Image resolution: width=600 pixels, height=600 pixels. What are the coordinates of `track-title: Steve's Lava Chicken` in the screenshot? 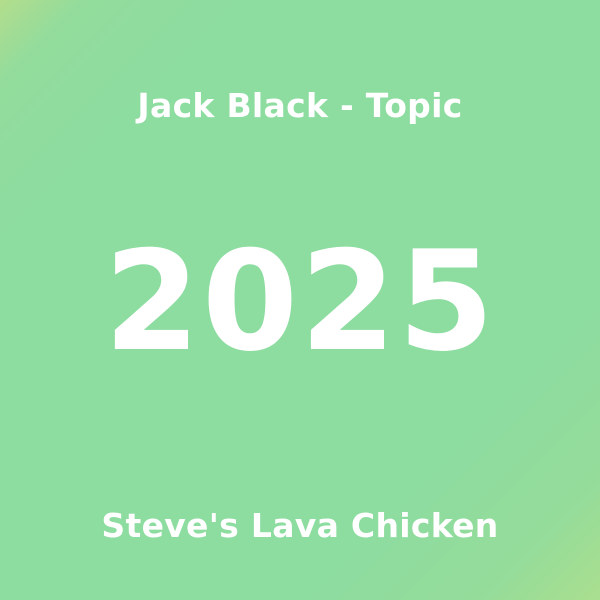 It's located at (300, 525).